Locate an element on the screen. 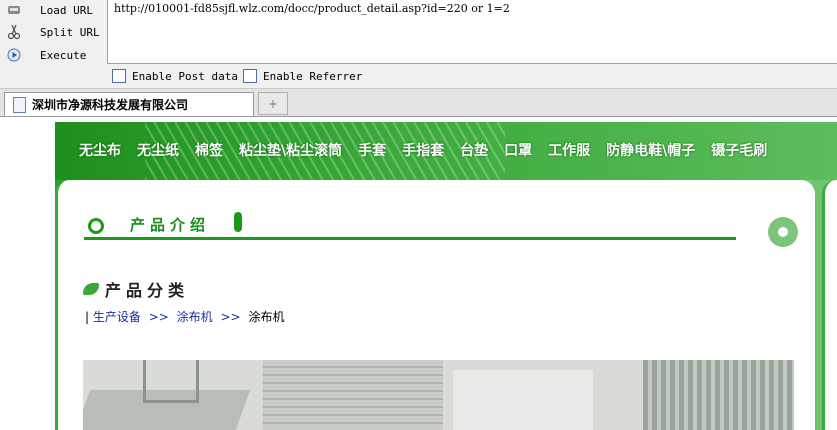 The image size is (837, 430). nav-item: 手套 is located at coordinates (372, 150).